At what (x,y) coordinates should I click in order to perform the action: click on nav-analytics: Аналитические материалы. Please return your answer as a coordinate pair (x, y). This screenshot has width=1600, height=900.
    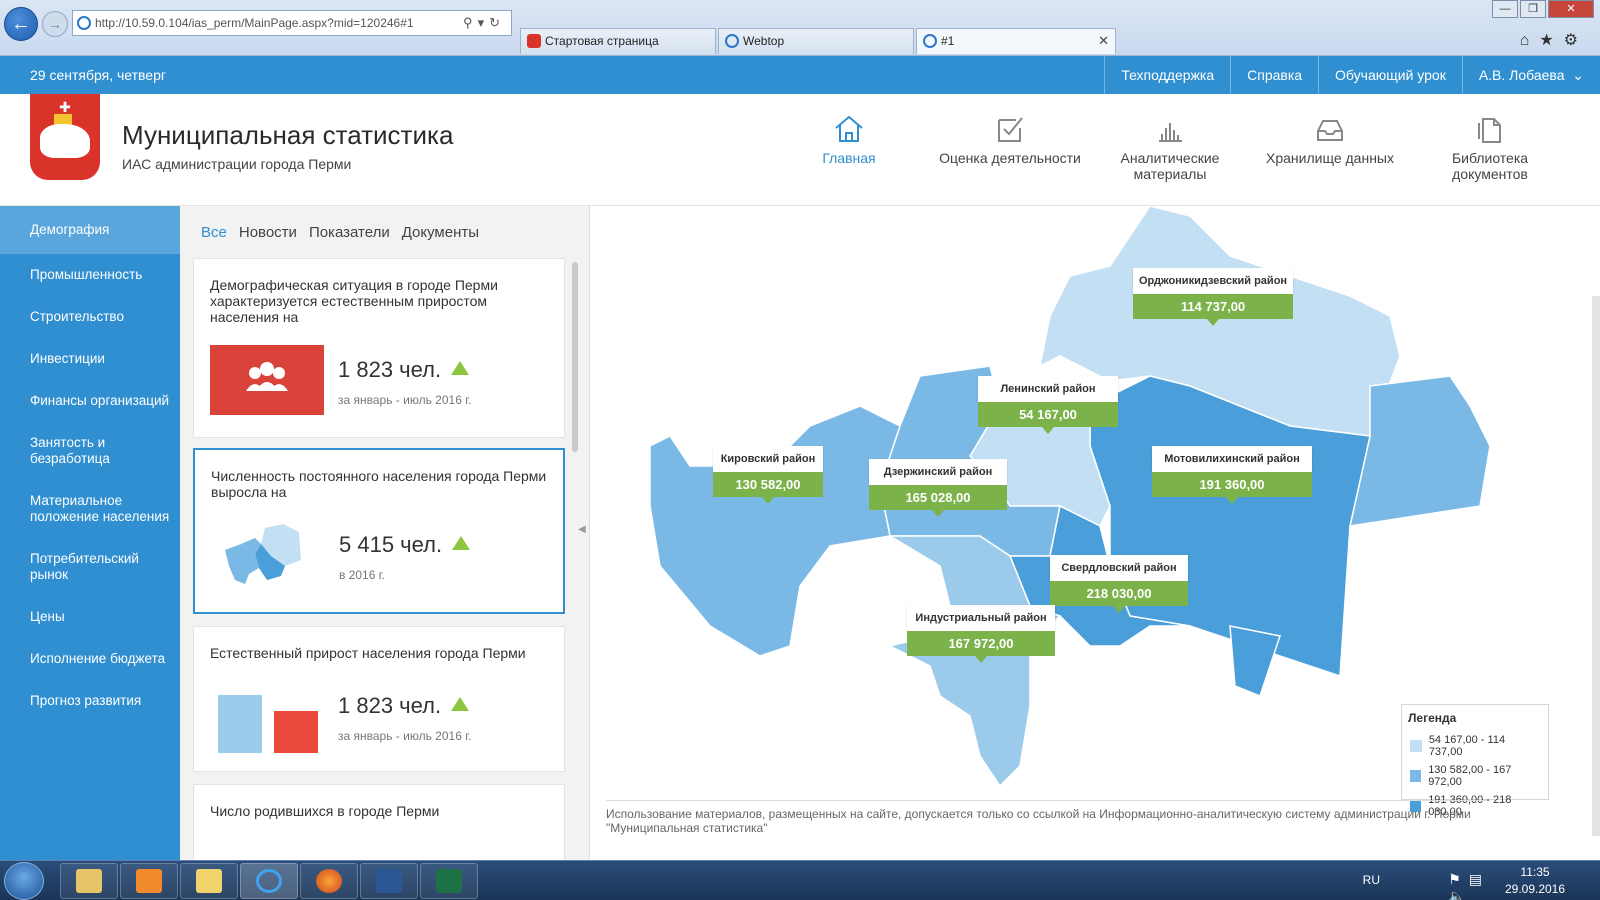
    Looking at the image, I should click on (1170, 148).